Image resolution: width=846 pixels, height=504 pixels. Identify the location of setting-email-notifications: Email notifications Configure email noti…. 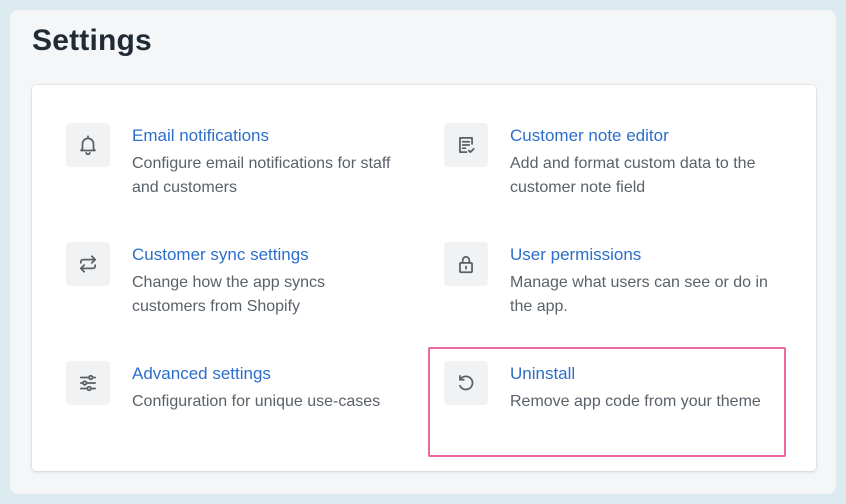
(230, 165).